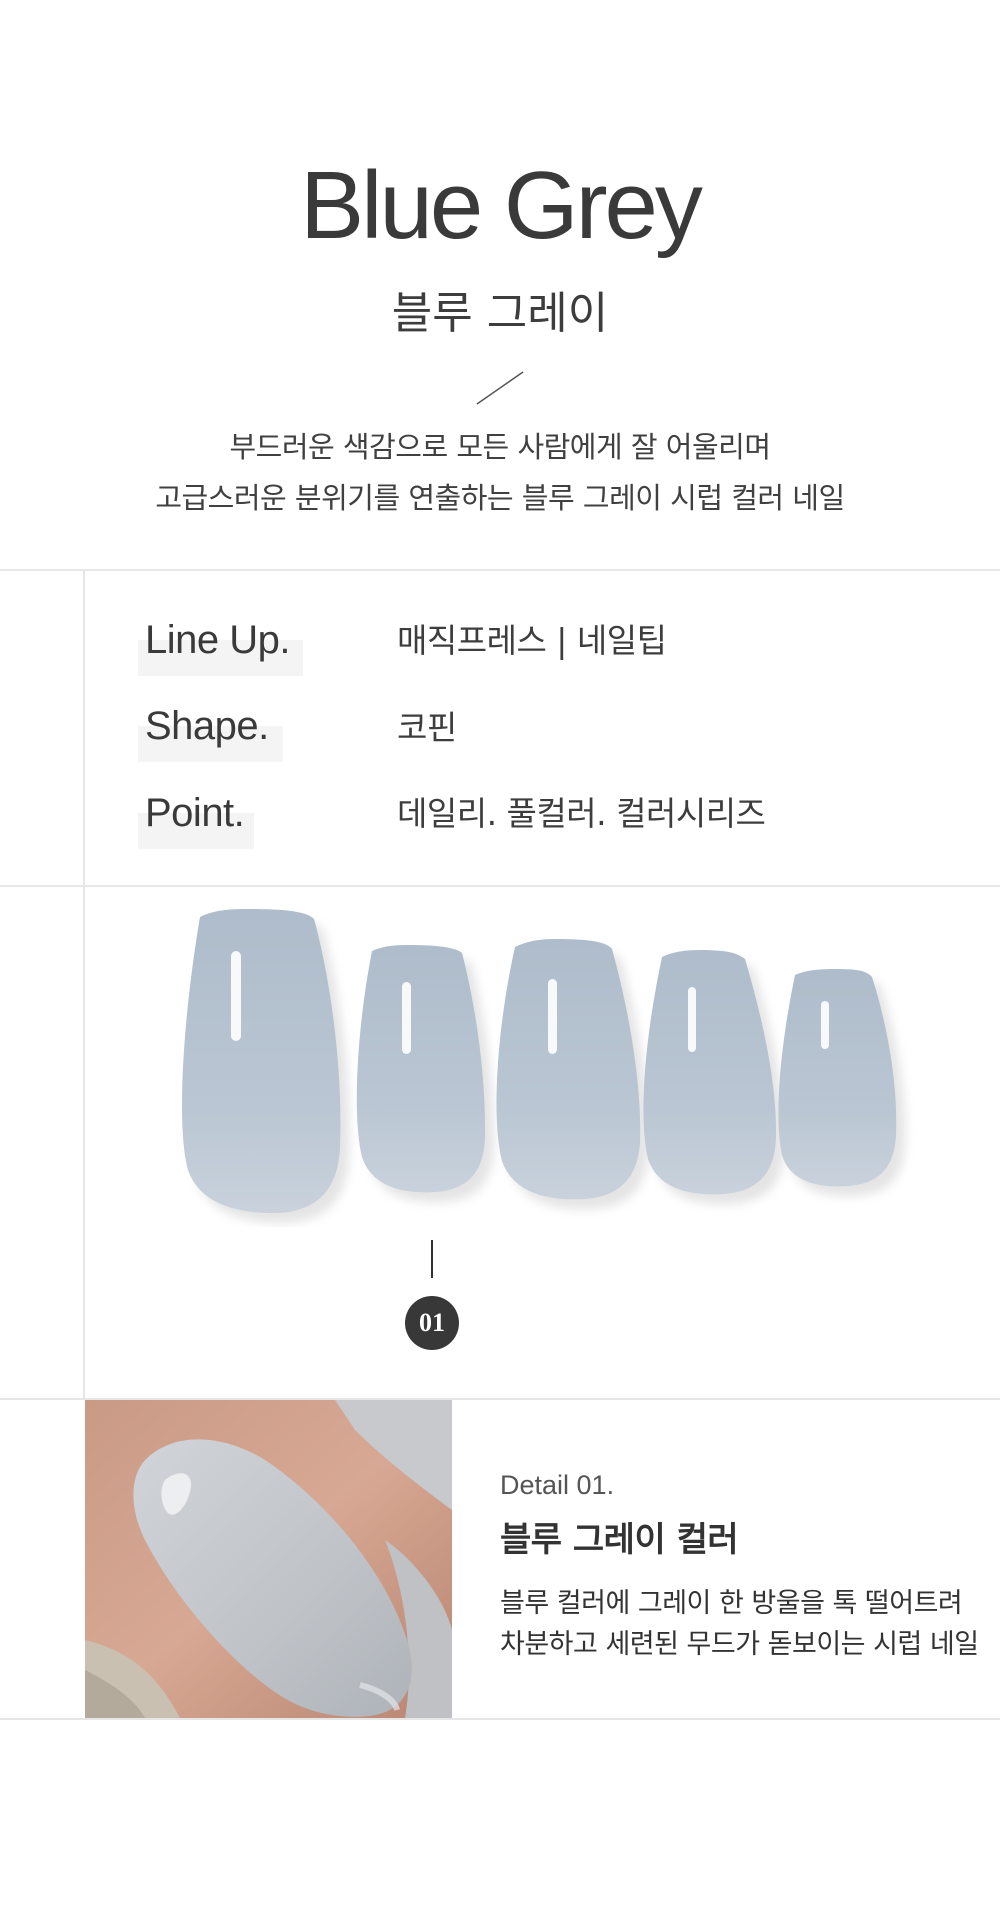  I want to click on spec-value: 데일리. 풀컬러. 컬러시리즈, so click(581, 813).